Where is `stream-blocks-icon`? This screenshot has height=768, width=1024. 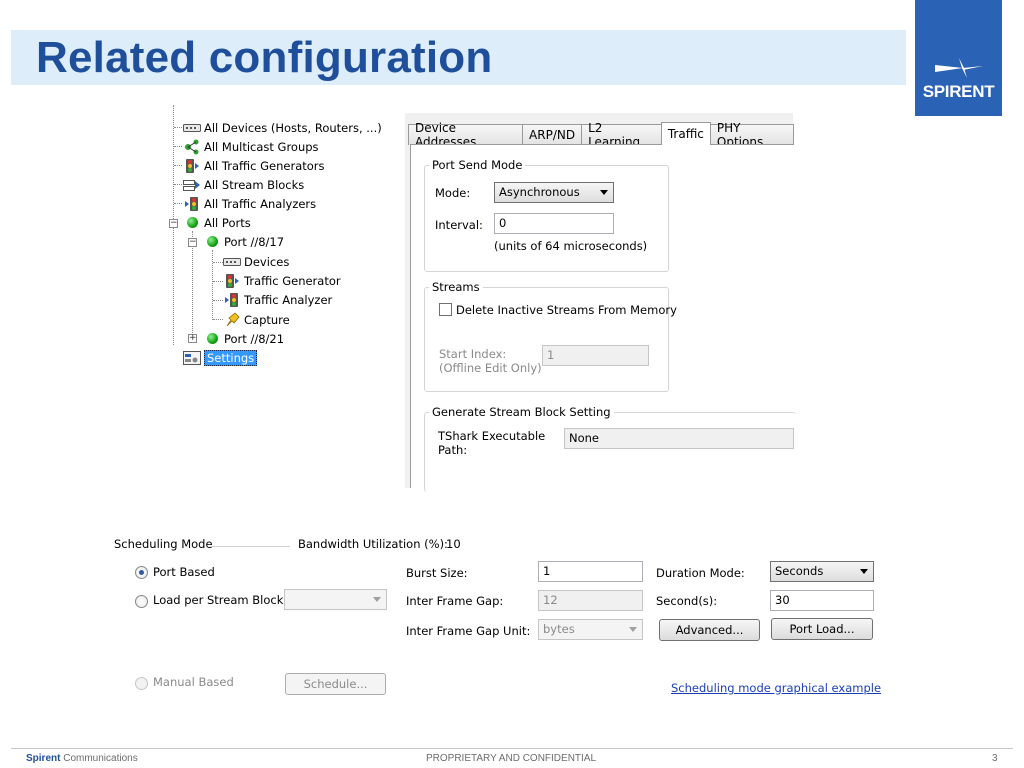 stream-blocks-icon is located at coordinates (192, 185).